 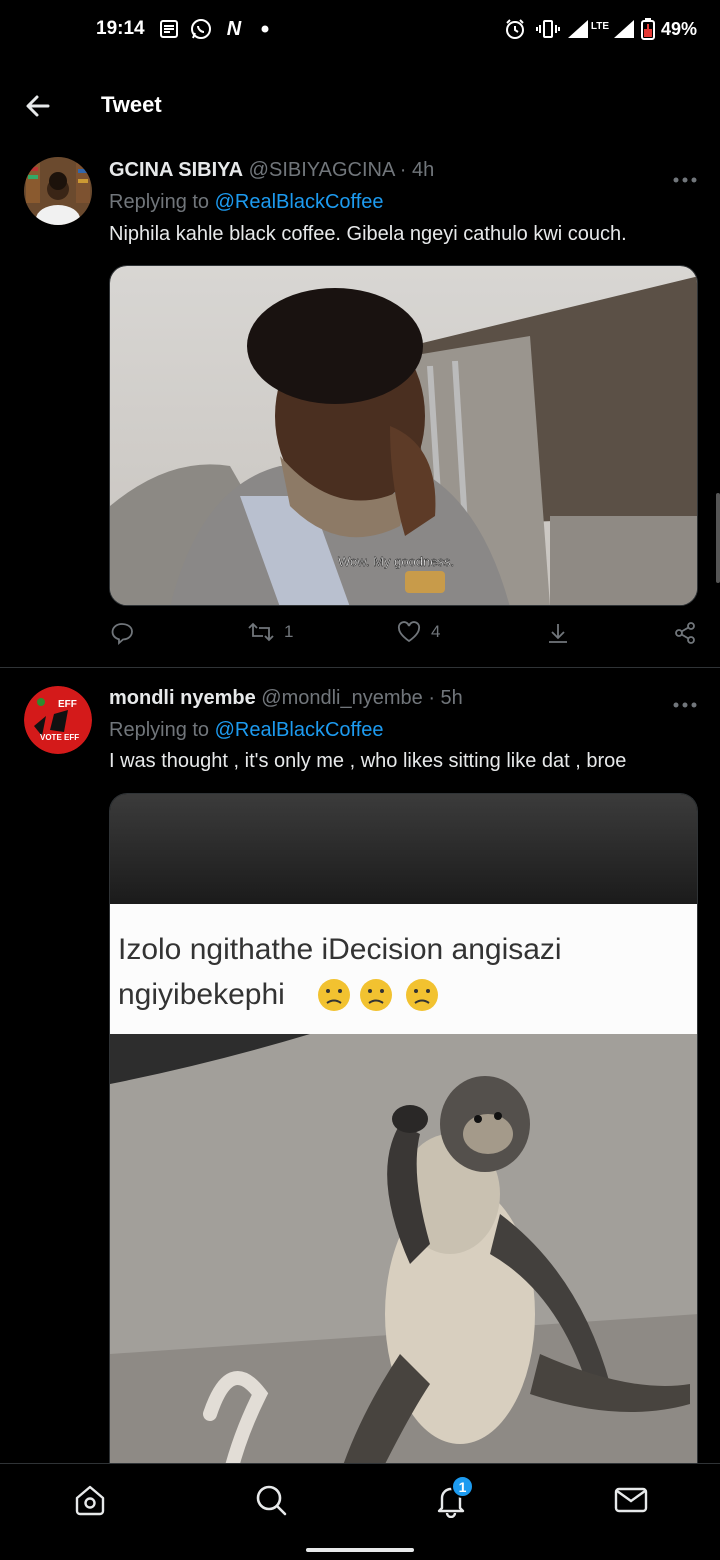 I want to click on notification-badge: 1, so click(x=462, y=1486).